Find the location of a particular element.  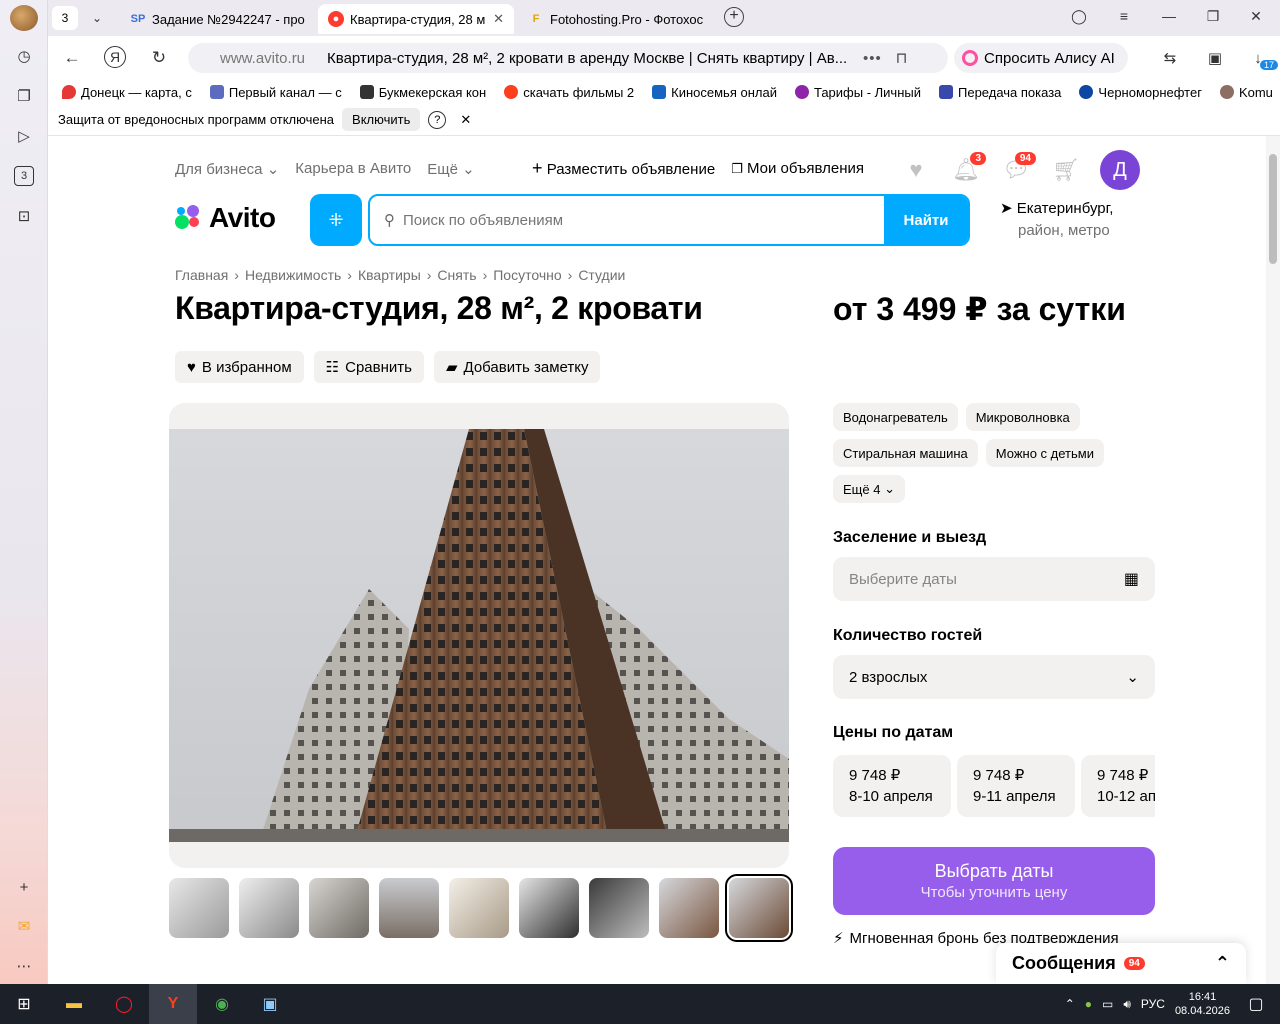

guests-select: 2 взрослых ⌄ is located at coordinates (994, 677).